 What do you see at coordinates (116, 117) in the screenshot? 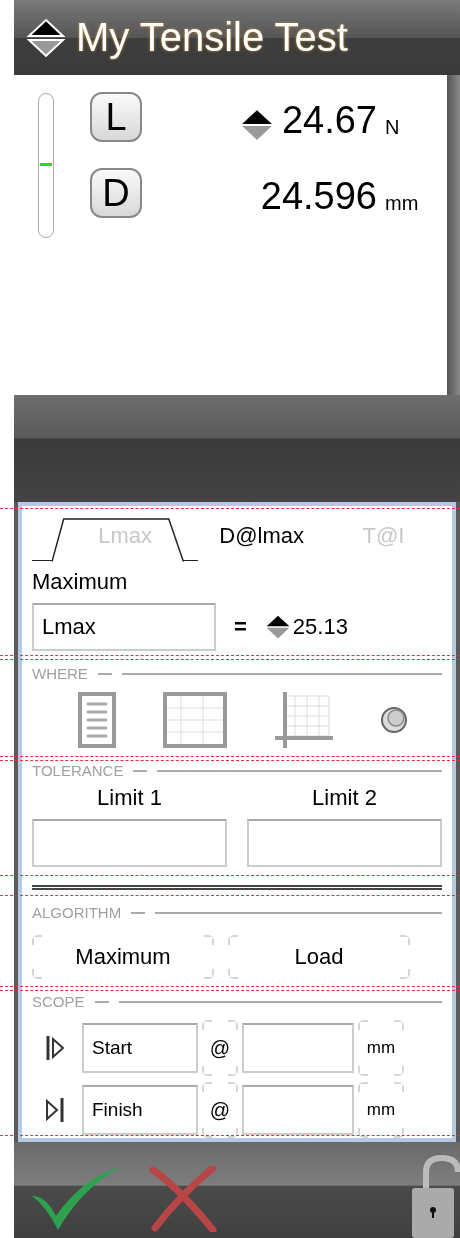
I see `channel-button: L` at bounding box center [116, 117].